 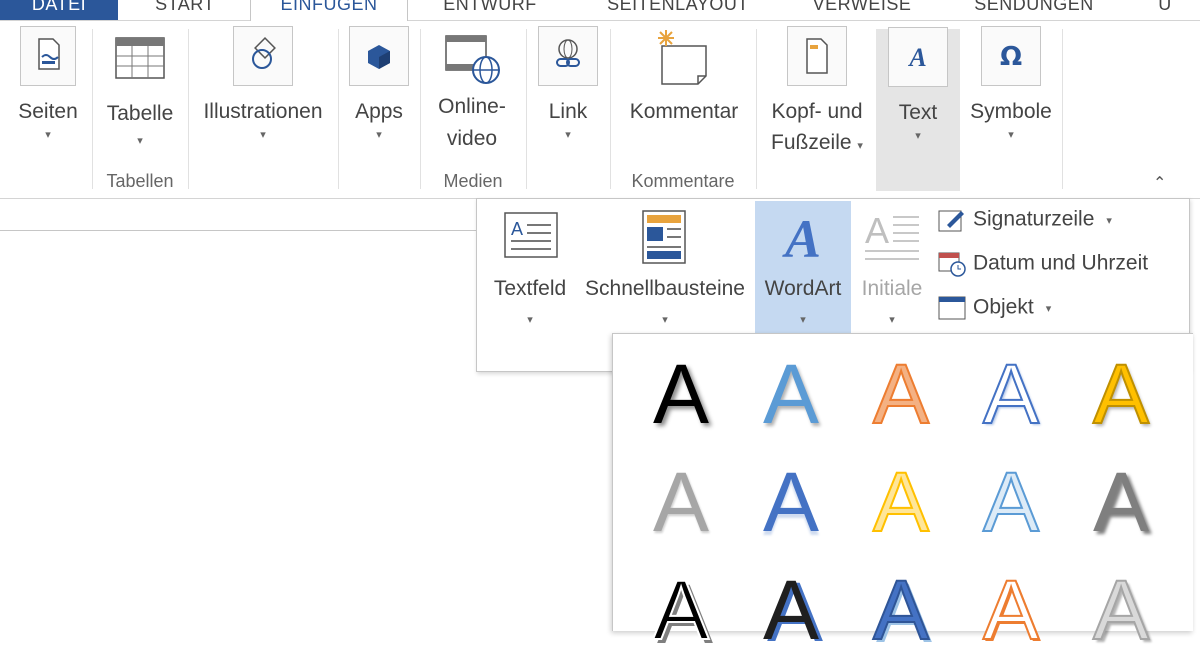 I want to click on group-label-medien: Medien, so click(x=473, y=181).